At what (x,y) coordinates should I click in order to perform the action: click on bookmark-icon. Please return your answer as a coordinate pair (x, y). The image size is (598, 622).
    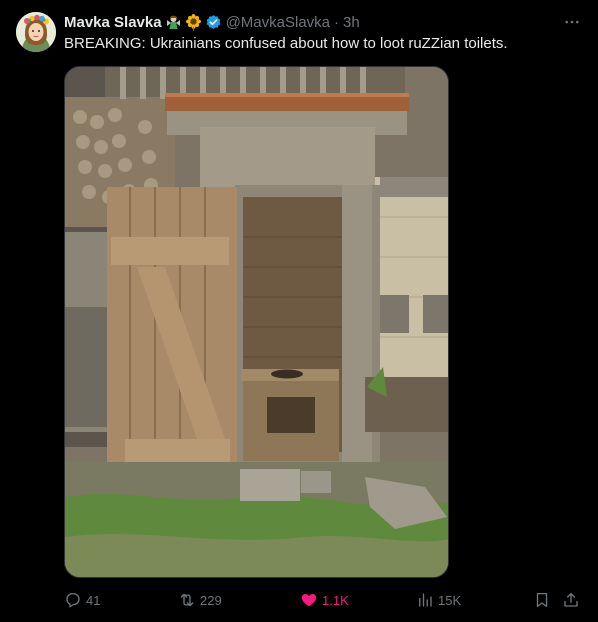
    Looking at the image, I should click on (542, 600).